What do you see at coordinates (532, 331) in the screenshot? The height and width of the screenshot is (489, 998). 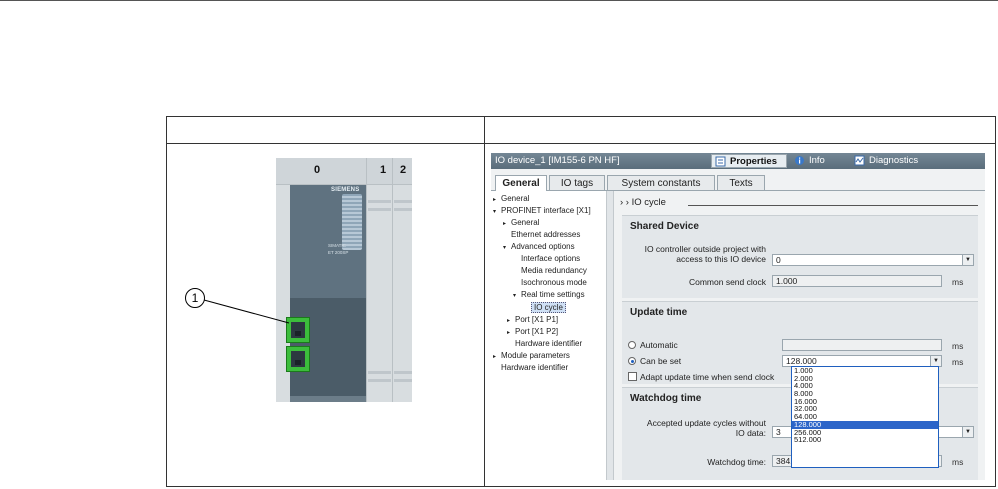 I see `tree-item: ▸ Port [X1 P2]` at bounding box center [532, 331].